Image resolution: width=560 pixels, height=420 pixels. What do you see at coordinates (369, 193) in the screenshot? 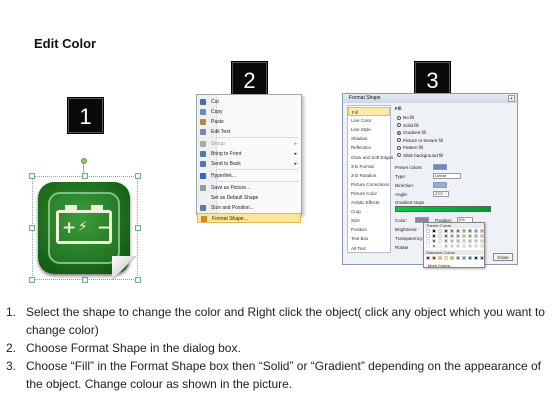
I see `category-item: Picture Color` at bounding box center [369, 193].